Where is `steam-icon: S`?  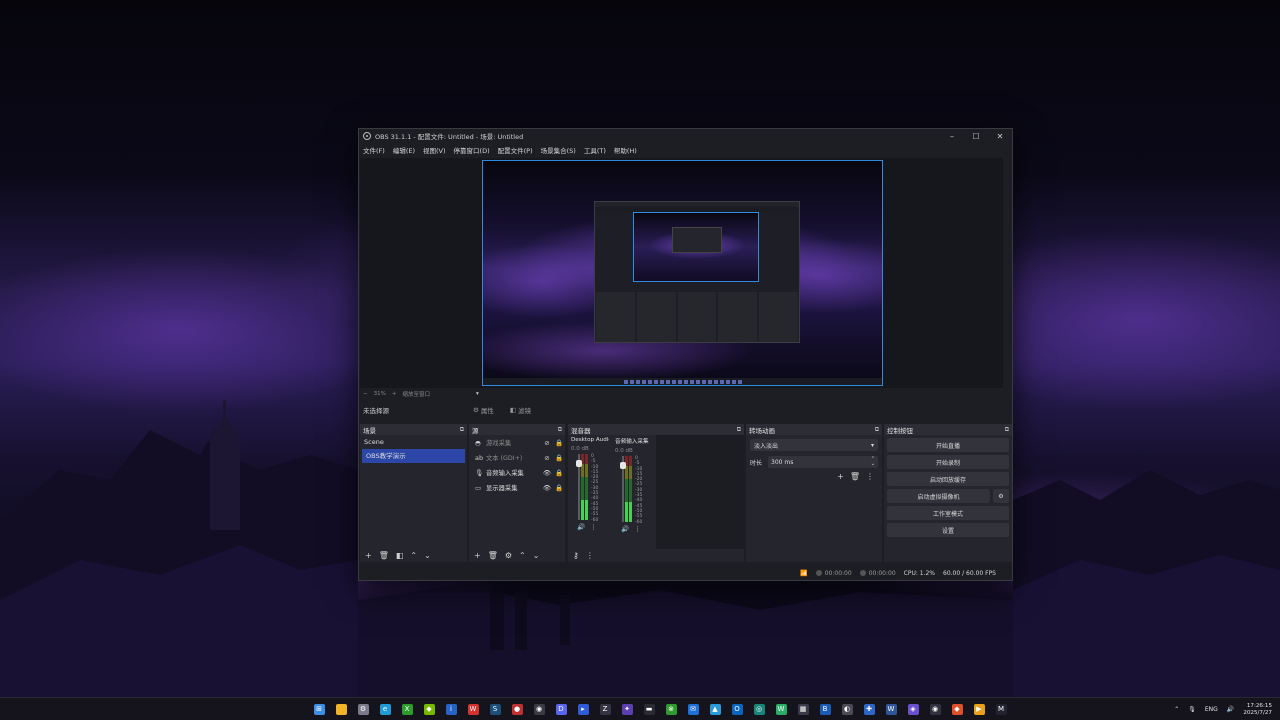
steam-icon: S is located at coordinates (495, 709).